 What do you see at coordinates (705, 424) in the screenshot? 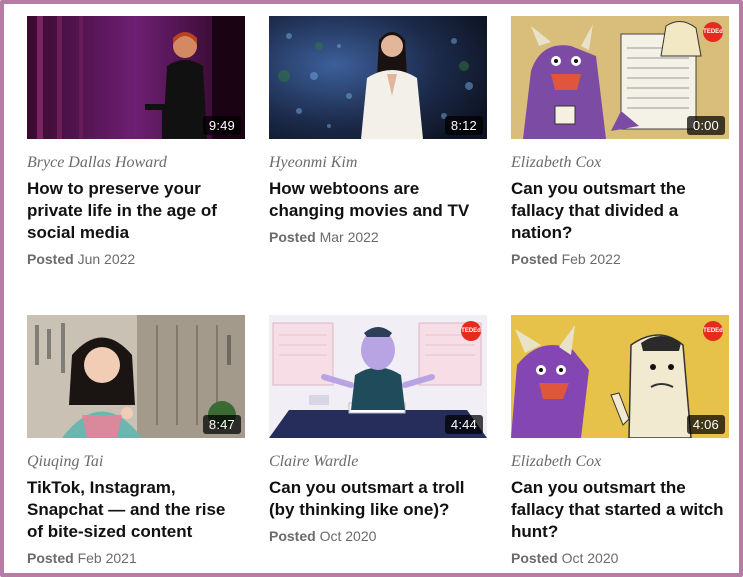
I see `video-duration: 4:06` at bounding box center [705, 424].